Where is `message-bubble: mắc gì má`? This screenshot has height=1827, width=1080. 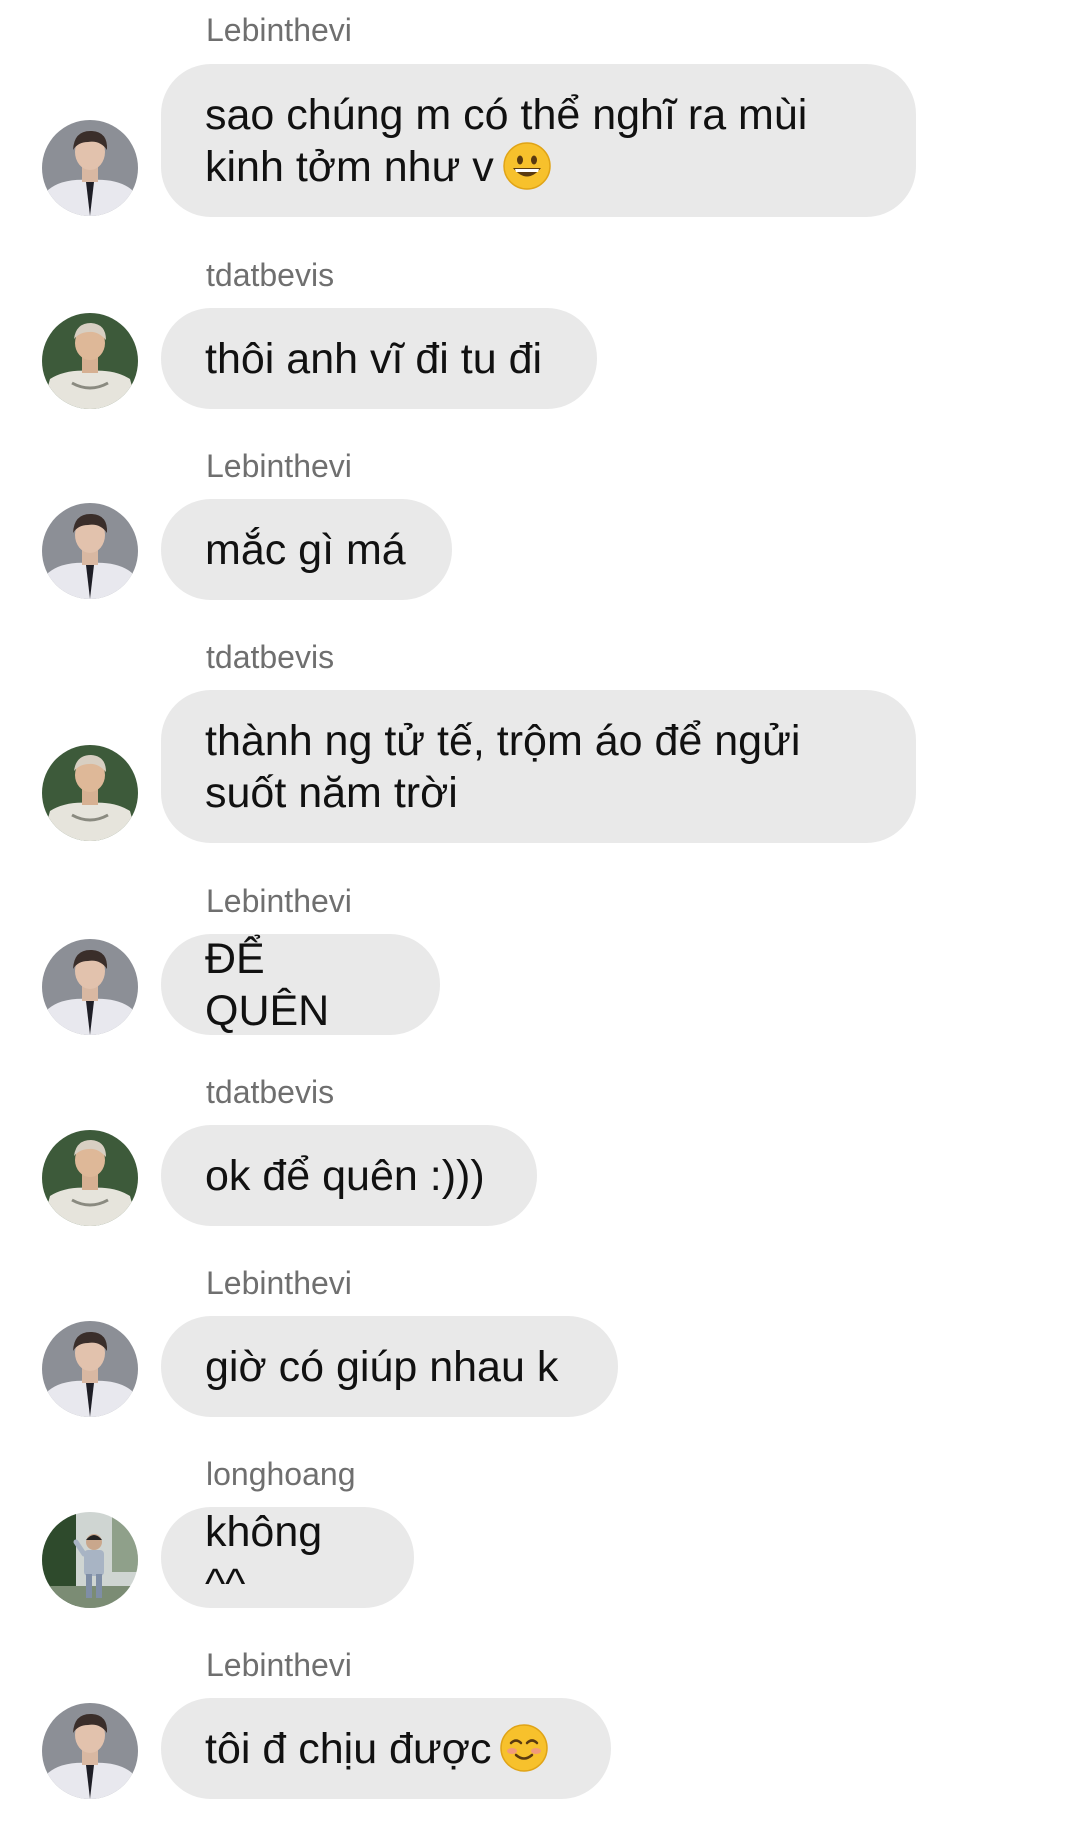
message-bubble: mắc gì má is located at coordinates (306, 549).